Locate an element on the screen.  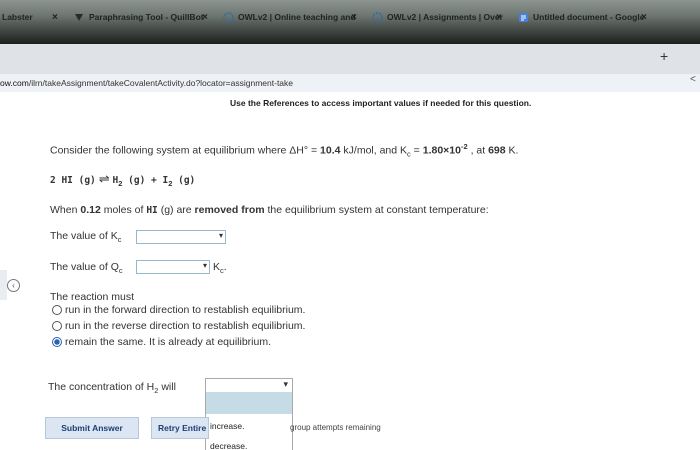
side-panel-edge is located at coordinates (3, 285).